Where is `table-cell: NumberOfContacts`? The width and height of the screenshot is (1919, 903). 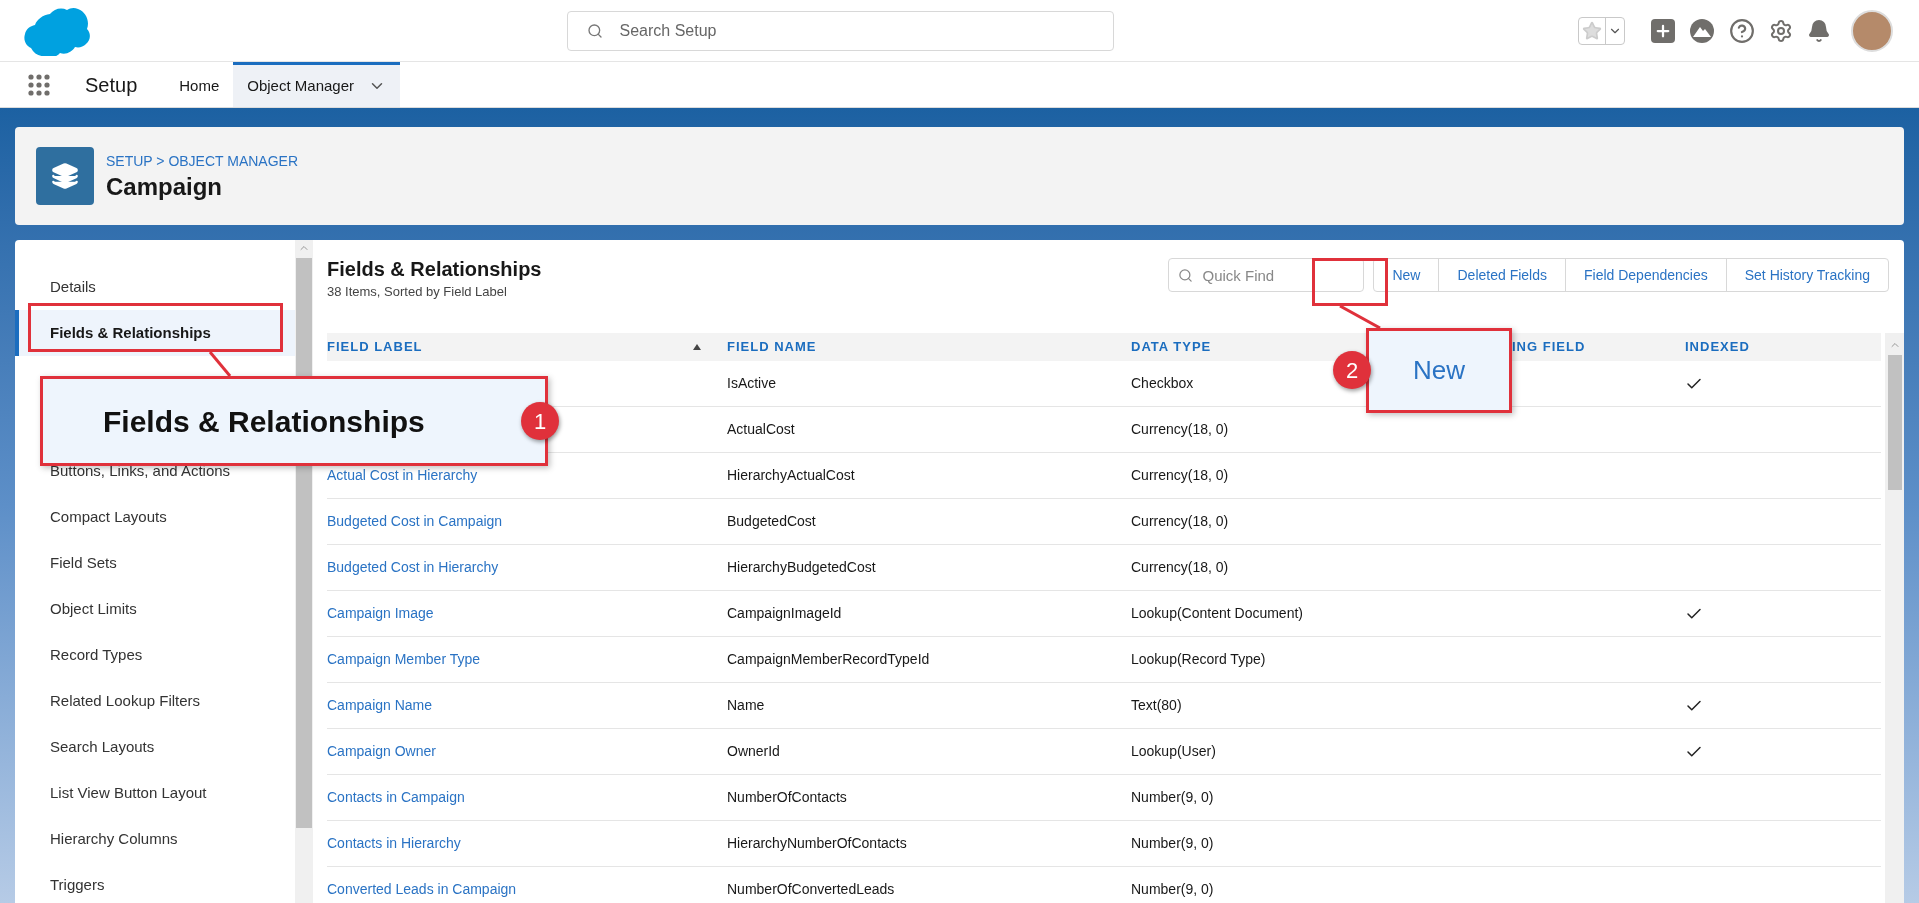
table-cell: NumberOfContacts is located at coordinates (787, 797).